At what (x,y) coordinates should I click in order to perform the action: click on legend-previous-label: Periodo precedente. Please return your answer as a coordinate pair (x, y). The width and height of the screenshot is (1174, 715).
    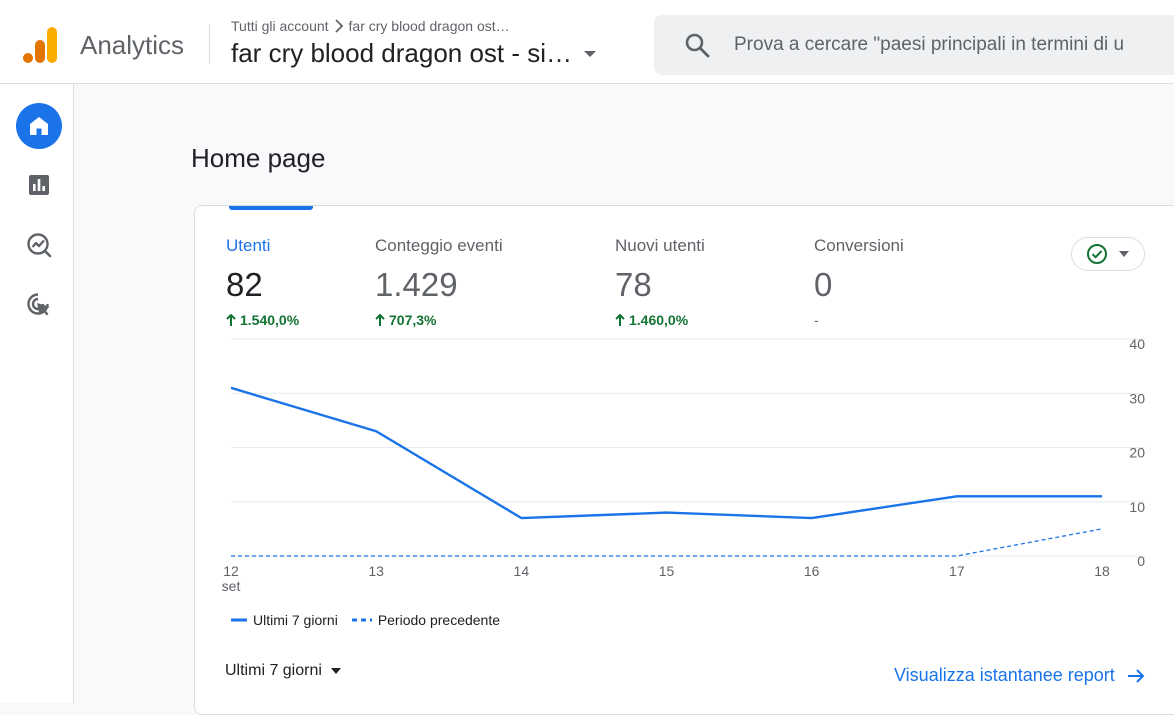
    Looking at the image, I should click on (439, 620).